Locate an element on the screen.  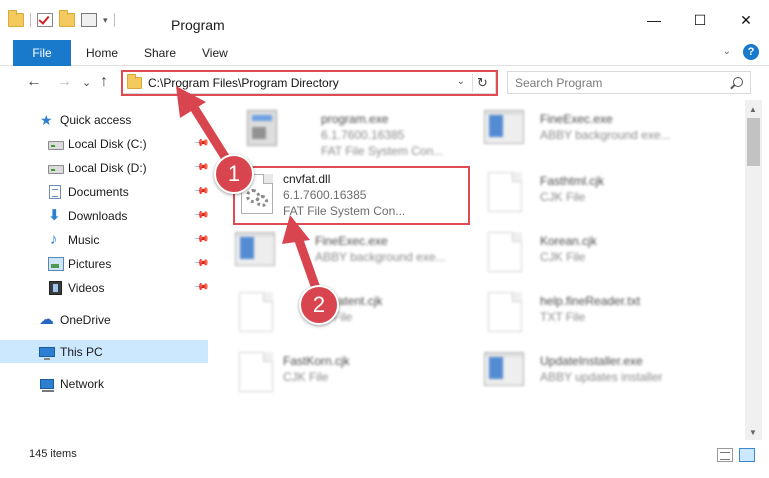
computer-icon is located at coordinates (47, 353).